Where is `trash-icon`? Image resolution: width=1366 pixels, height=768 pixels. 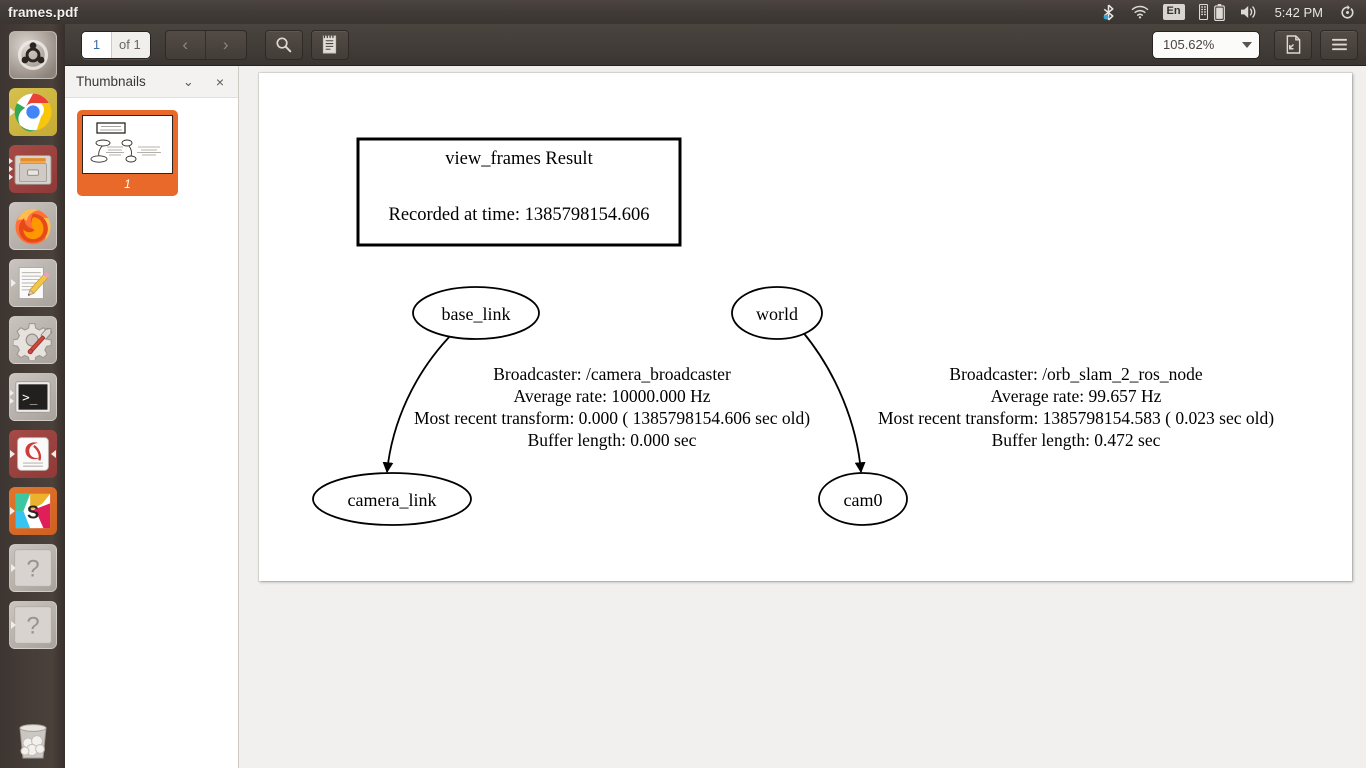 trash-icon is located at coordinates (32, 741).